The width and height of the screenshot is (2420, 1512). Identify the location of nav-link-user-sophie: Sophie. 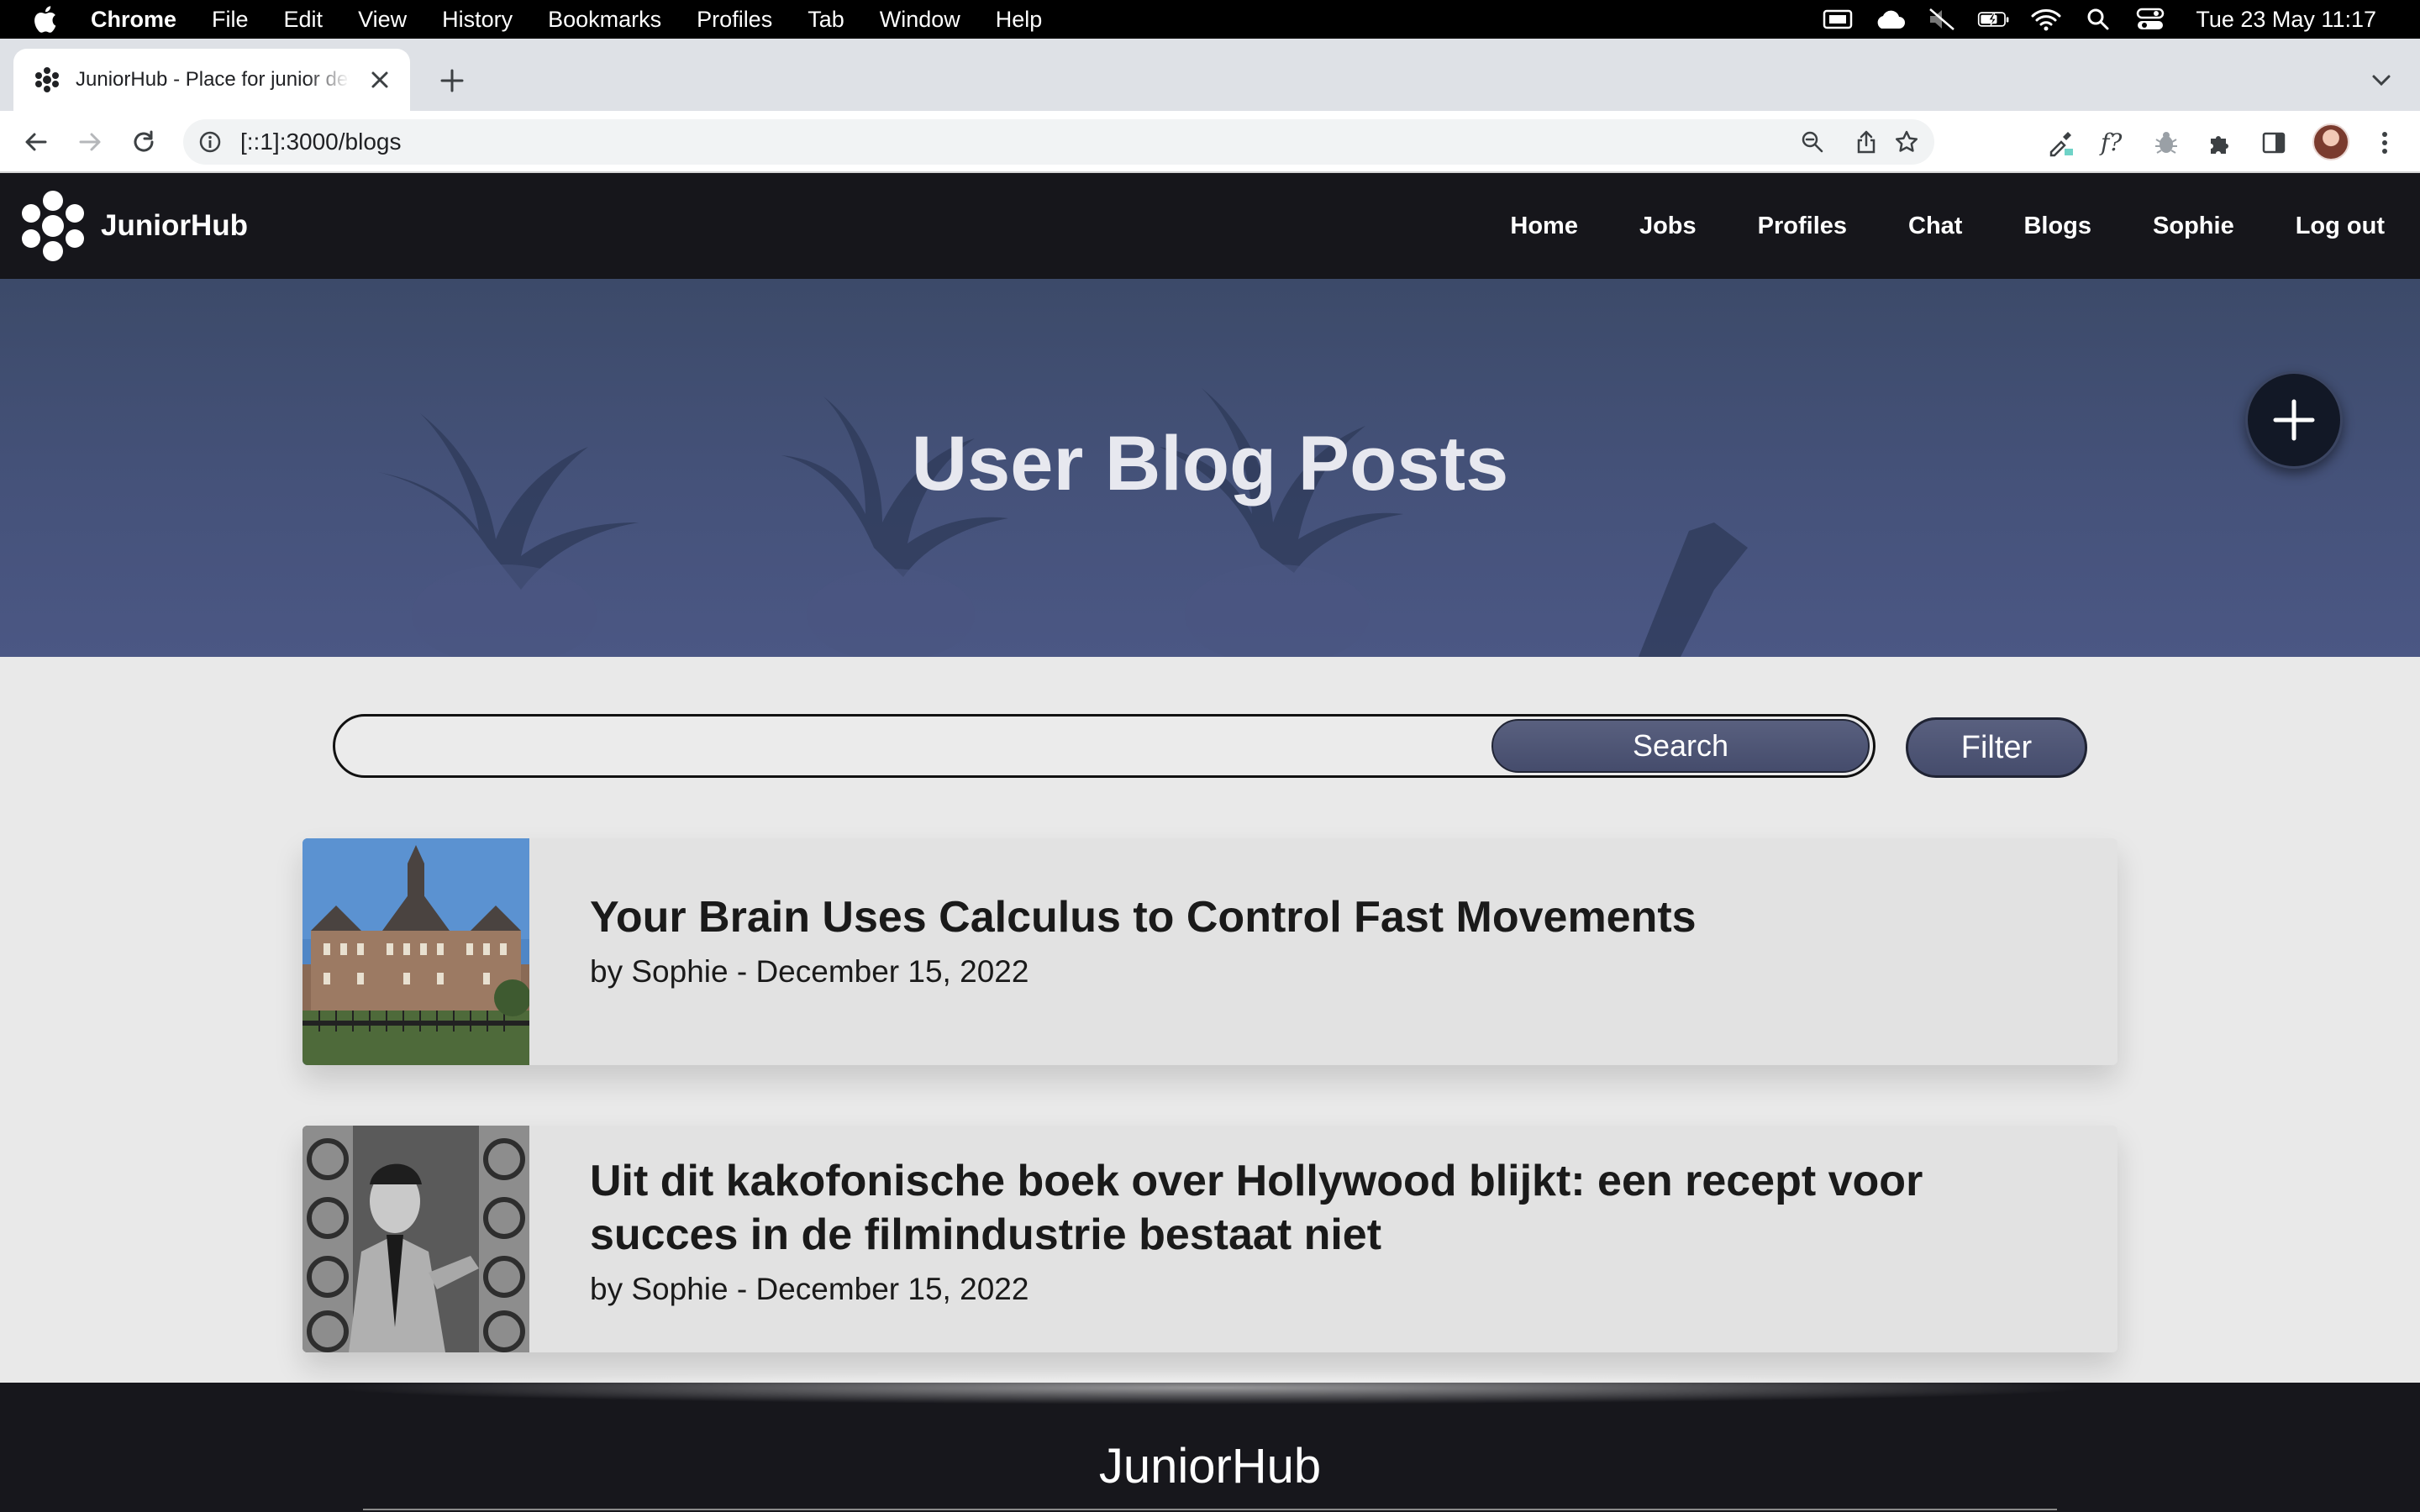
(2193, 226).